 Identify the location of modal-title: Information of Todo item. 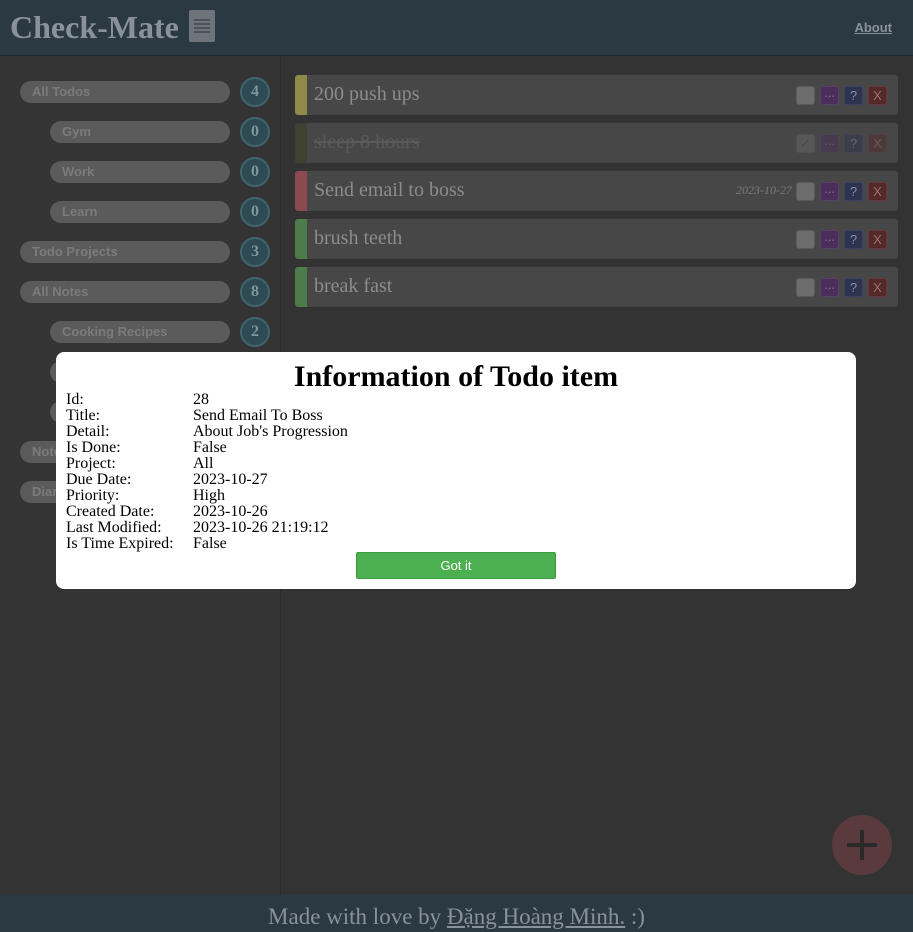
(456, 376).